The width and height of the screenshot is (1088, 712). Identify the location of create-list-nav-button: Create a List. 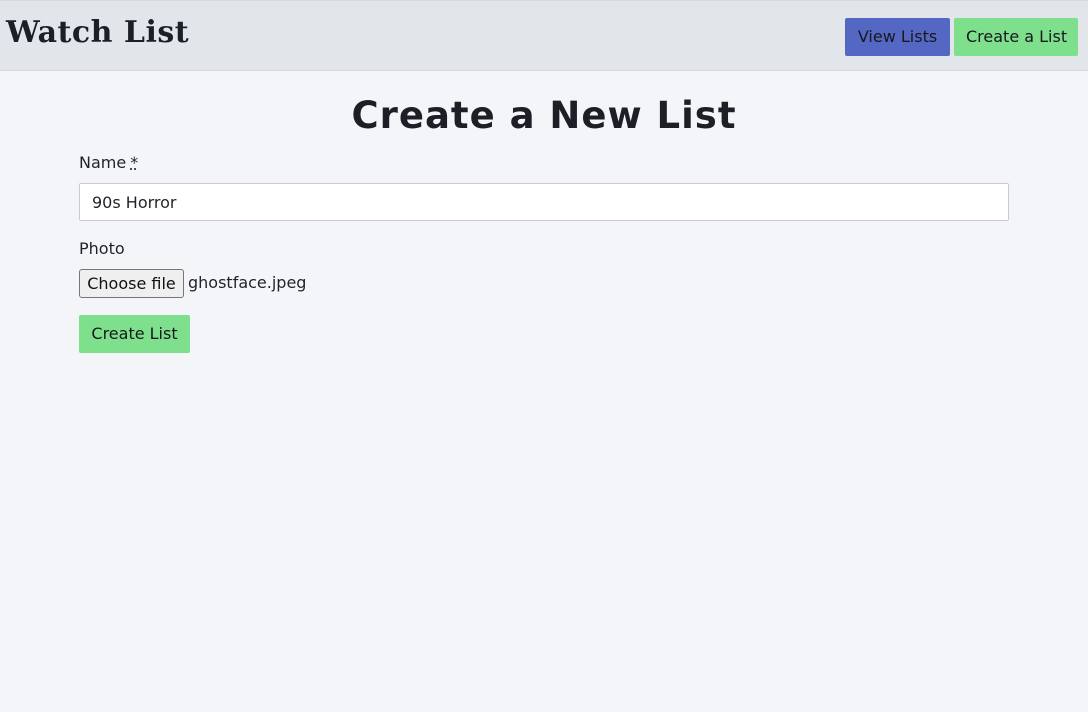
(1016, 37).